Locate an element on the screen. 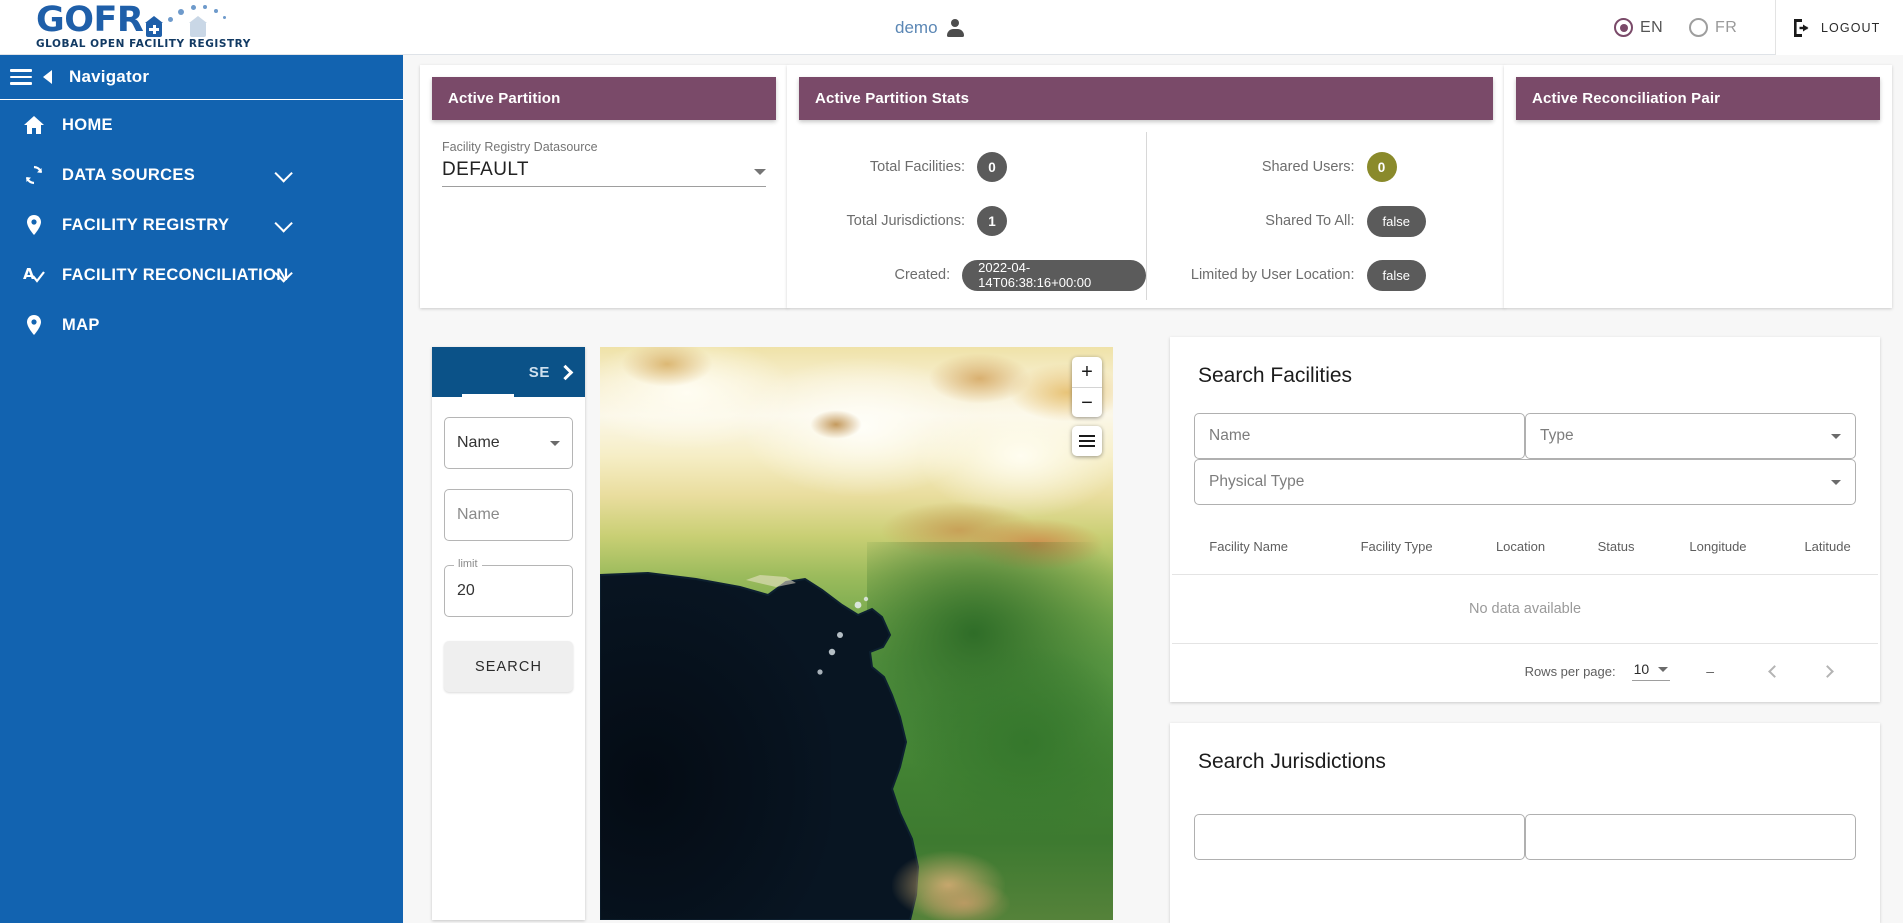 This screenshot has height=923, width=1903. radio-unselected-icon is located at coordinates (1699, 27).